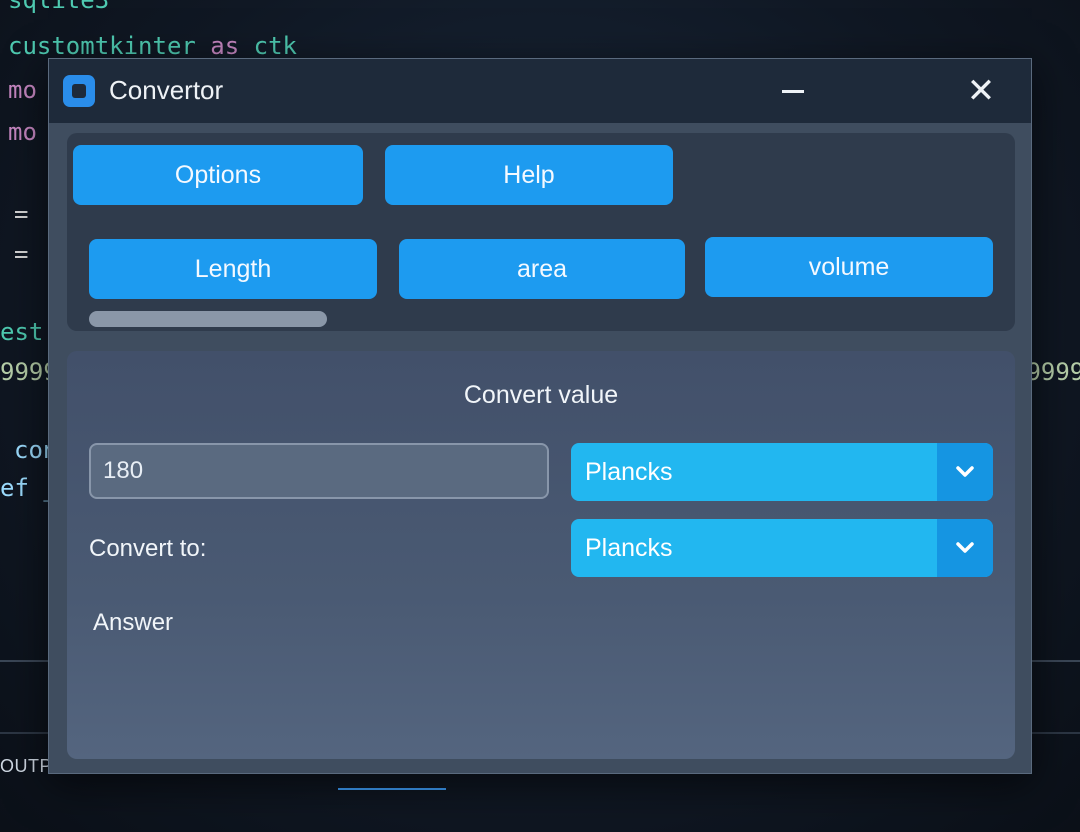  I want to click on length-button: Length, so click(233, 269).